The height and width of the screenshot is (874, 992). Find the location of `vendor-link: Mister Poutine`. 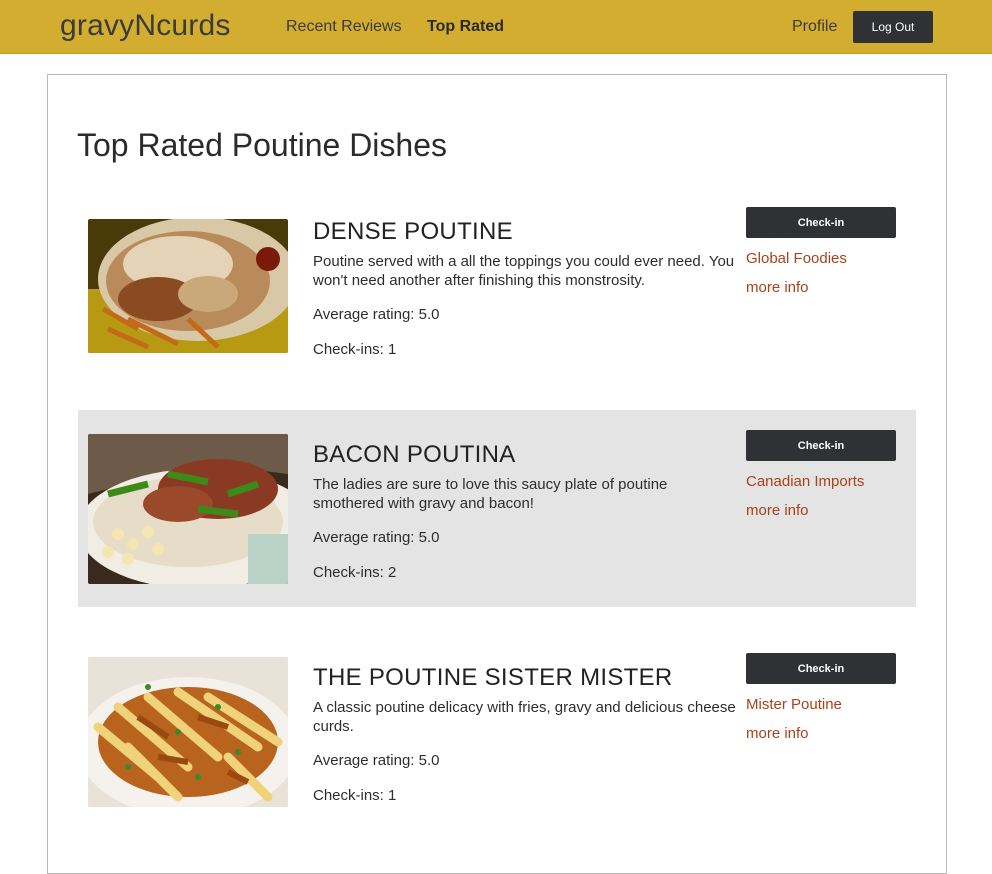

vendor-link: Mister Poutine is located at coordinates (794, 704).